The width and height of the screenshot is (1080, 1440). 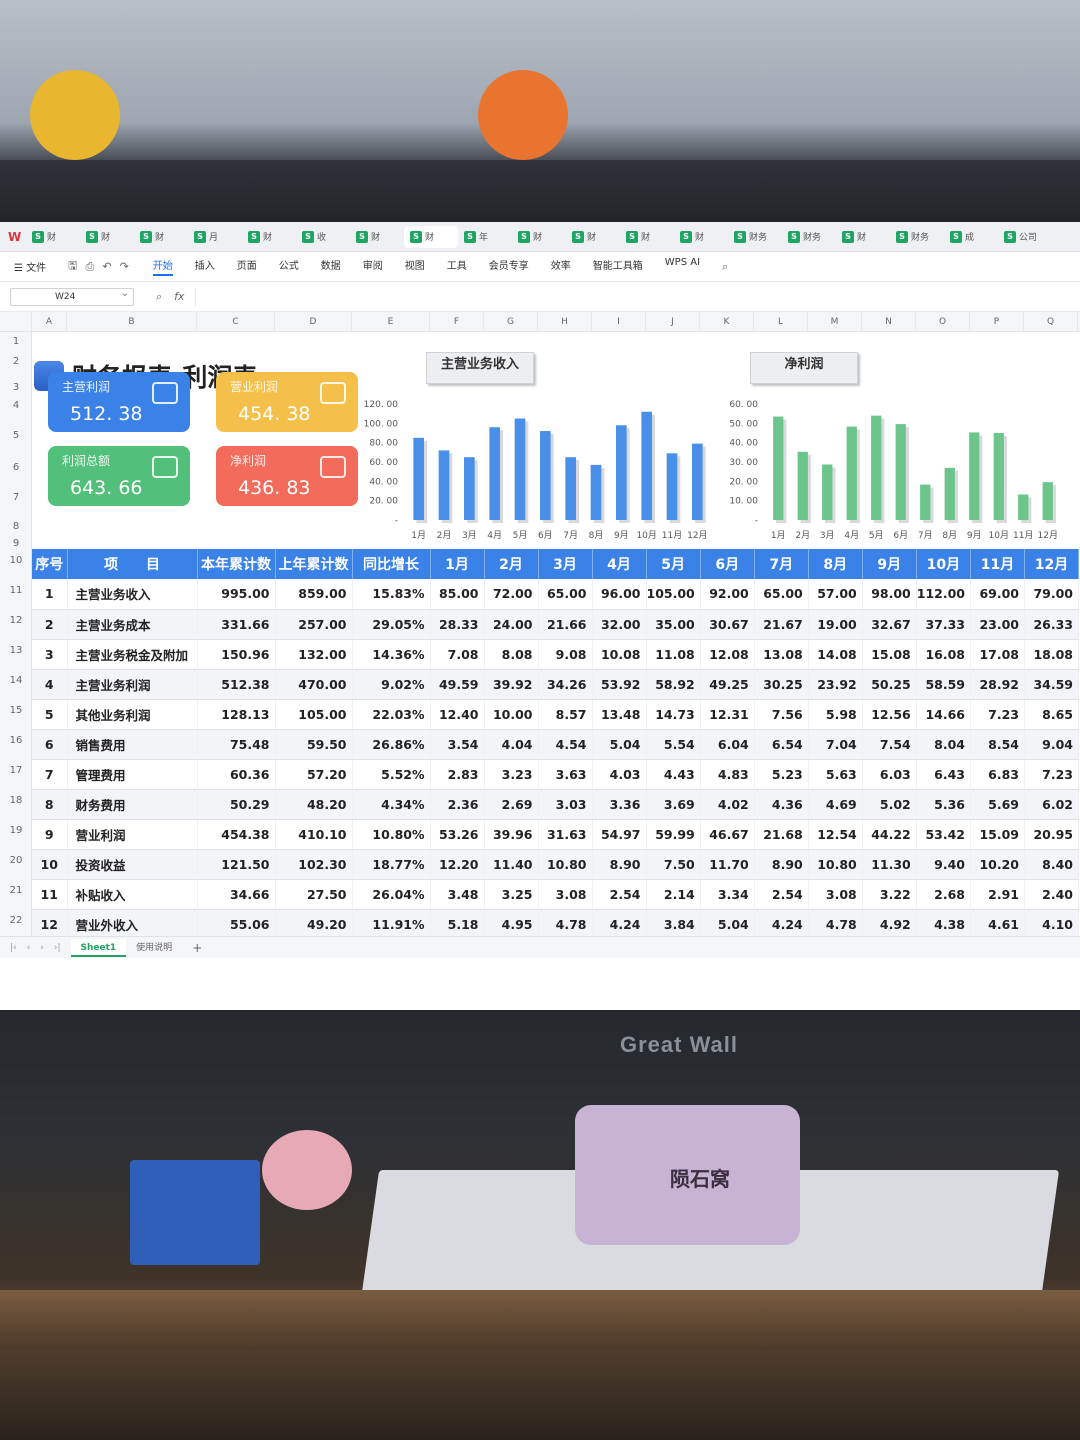 I want to click on table-cell: 5.69, so click(x=997, y=804).